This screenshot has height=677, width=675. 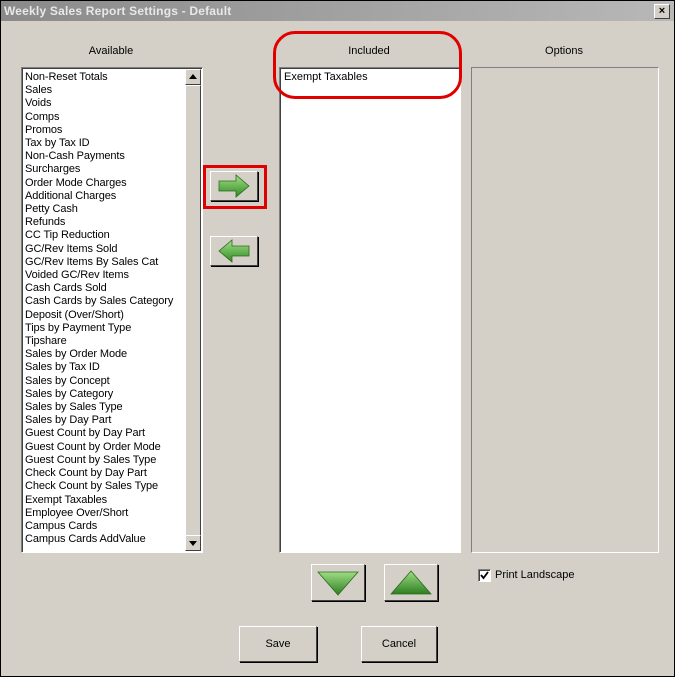 I want to click on available-item: Non-Cash Payments, so click(x=103, y=156).